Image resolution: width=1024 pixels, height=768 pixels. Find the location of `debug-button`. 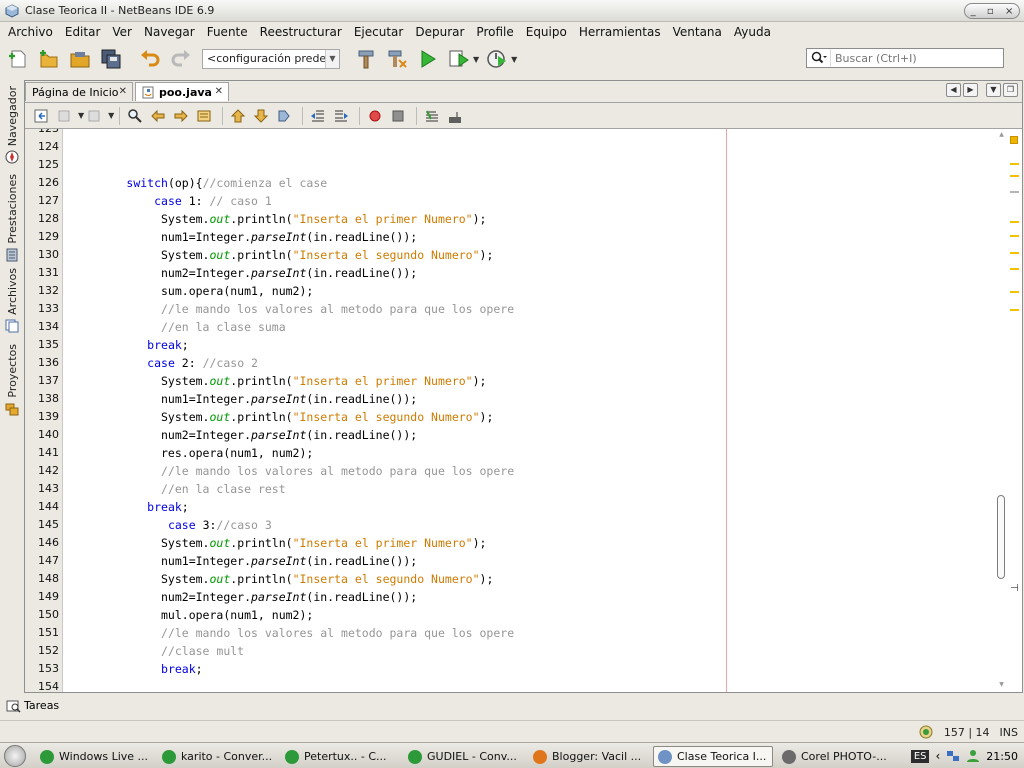

debug-button is located at coordinates (459, 59).